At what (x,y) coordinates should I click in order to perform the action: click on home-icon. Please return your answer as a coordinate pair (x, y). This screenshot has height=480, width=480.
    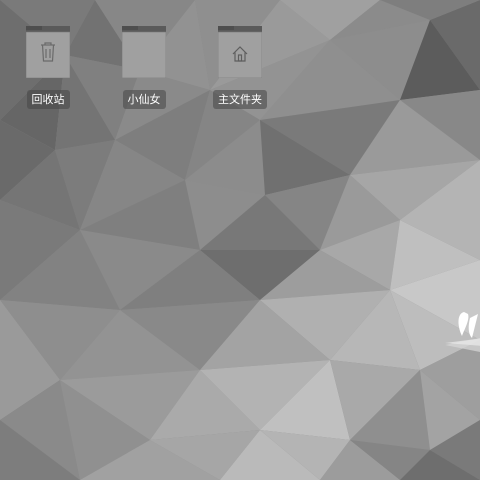
    Looking at the image, I should click on (240, 51).